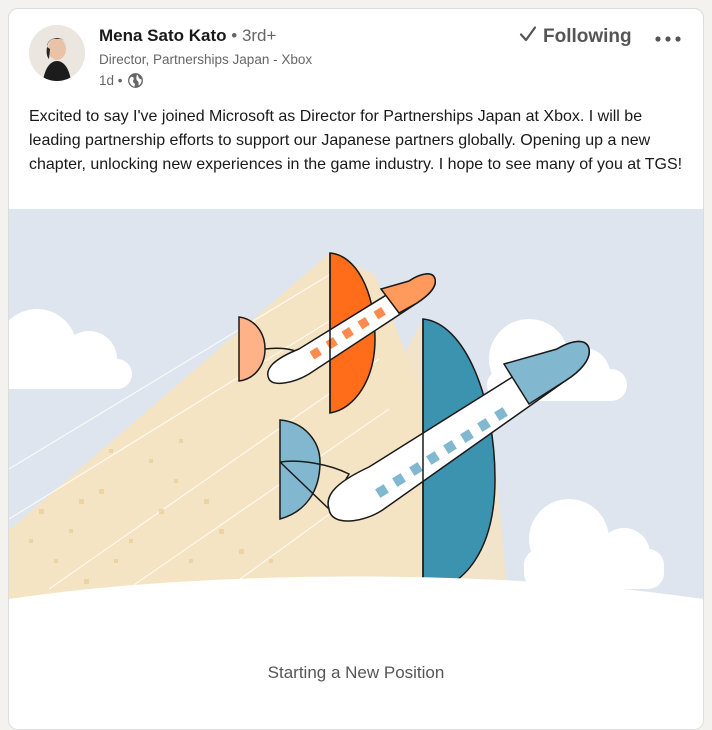 This screenshot has height=730, width=712. I want to click on following-button: Following, so click(575, 37).